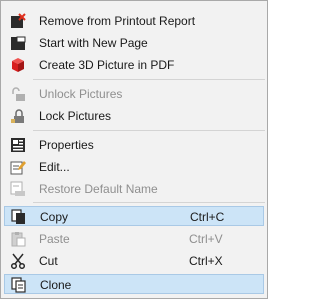  What do you see at coordinates (18, 261) in the screenshot?
I see `scissors-icon` at bounding box center [18, 261].